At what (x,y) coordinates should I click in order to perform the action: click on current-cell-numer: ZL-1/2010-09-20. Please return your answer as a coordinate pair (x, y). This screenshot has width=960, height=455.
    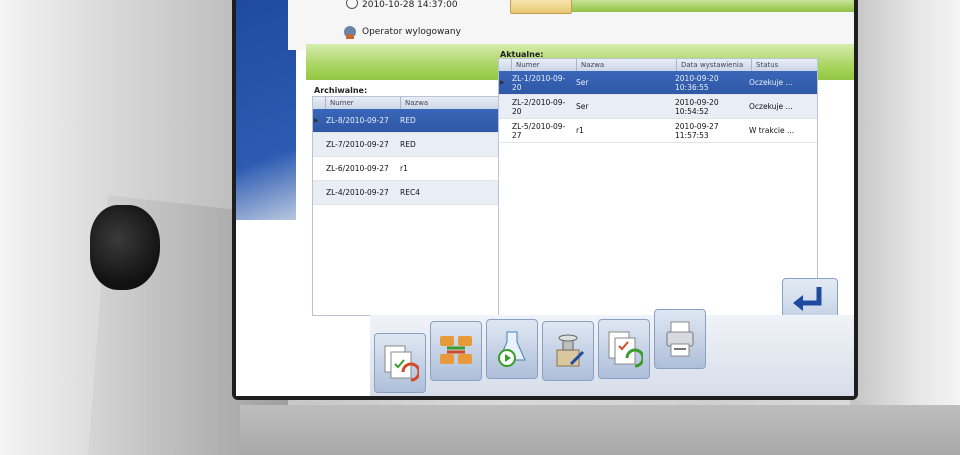
    Looking at the image, I should click on (539, 82).